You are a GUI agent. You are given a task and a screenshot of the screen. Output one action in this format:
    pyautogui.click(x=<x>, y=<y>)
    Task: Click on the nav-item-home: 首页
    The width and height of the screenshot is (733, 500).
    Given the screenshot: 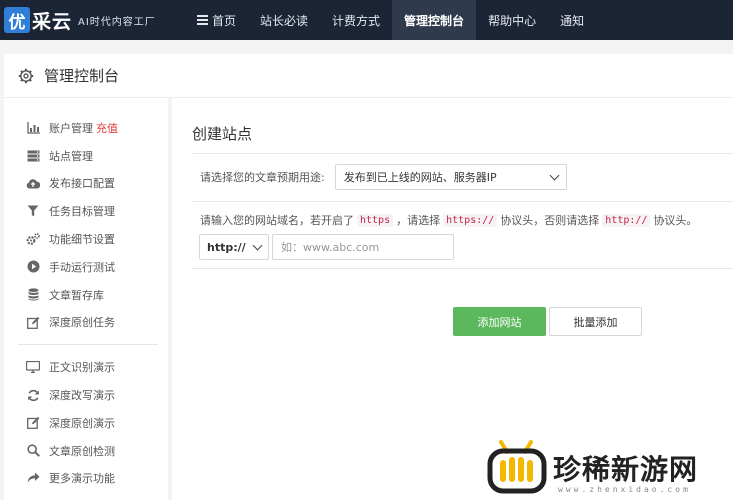 What is the action you would take?
    pyautogui.click(x=216, y=20)
    